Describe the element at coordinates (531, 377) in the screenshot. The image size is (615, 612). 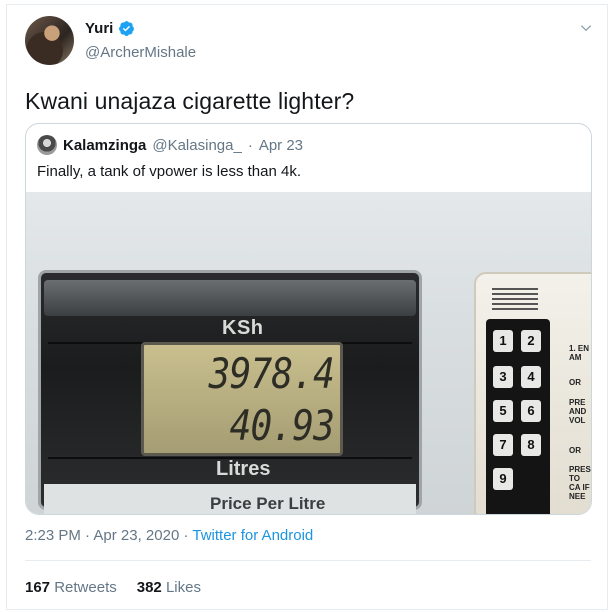
I see `pump-key: 4` at that location.